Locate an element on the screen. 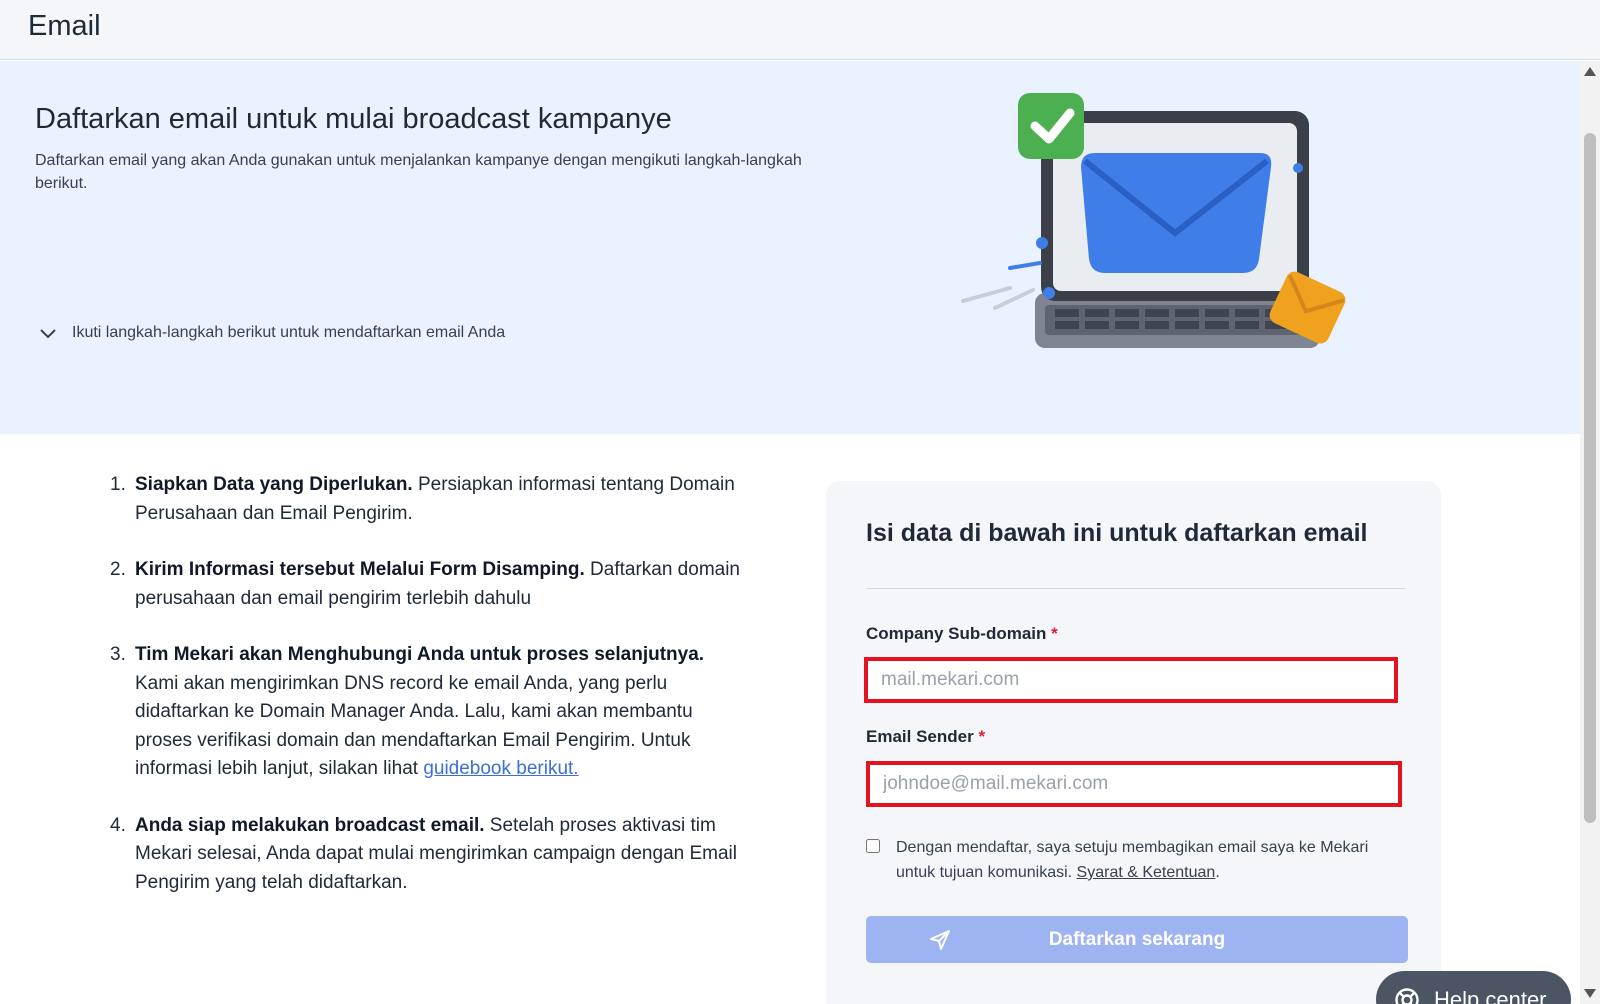  lifebuoy-icon is located at coordinates (1407, 995).